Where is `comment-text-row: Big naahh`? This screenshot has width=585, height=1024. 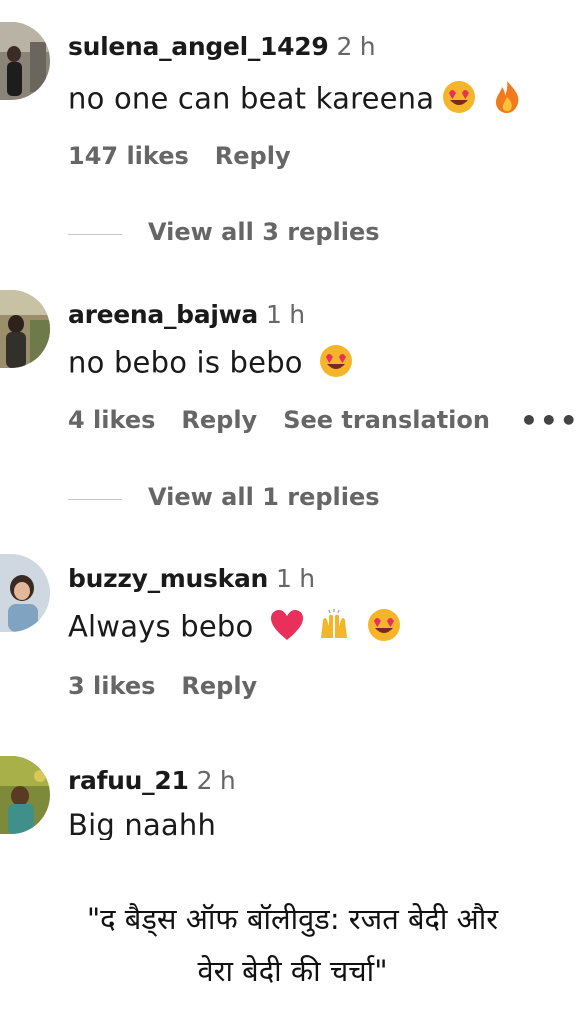 comment-text-row: Big naahh is located at coordinates (142, 824).